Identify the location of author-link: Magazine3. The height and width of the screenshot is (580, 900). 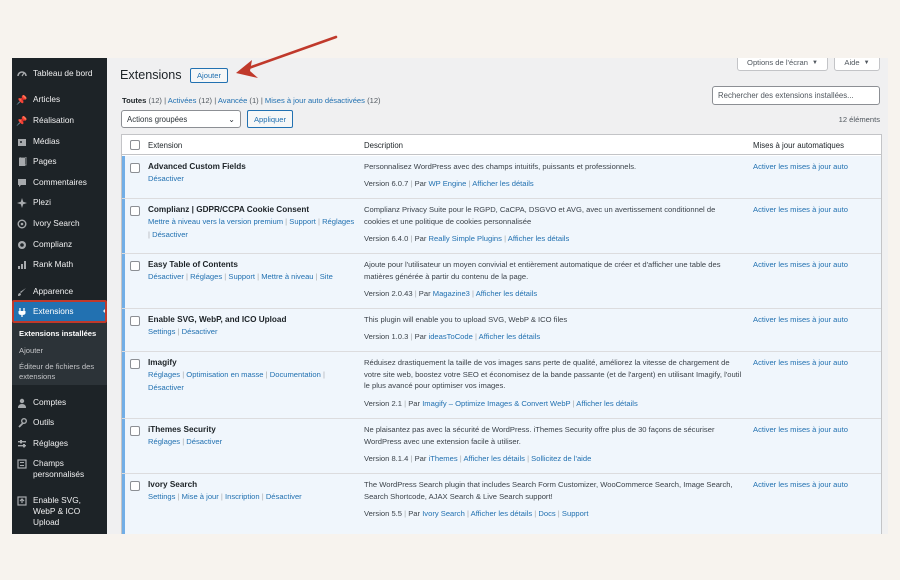
(451, 293).